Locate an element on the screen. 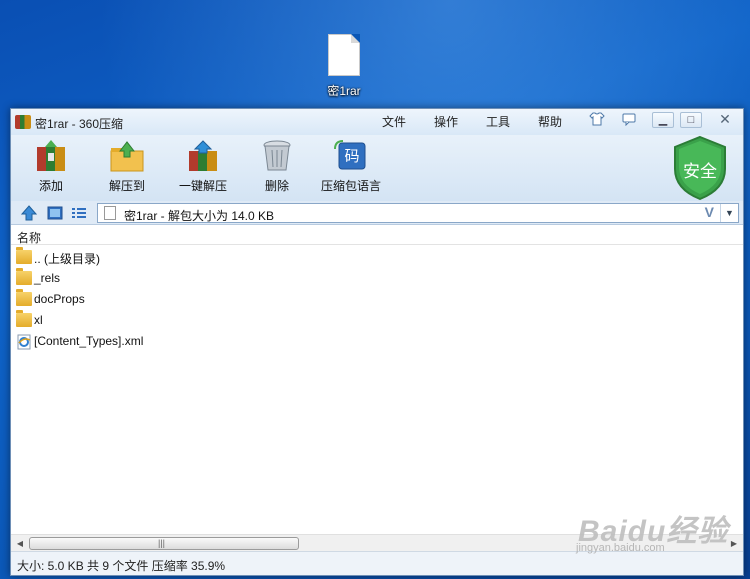 This screenshot has width=750, height=579. list-item-parent: .. (上级目录) is located at coordinates (377, 257).